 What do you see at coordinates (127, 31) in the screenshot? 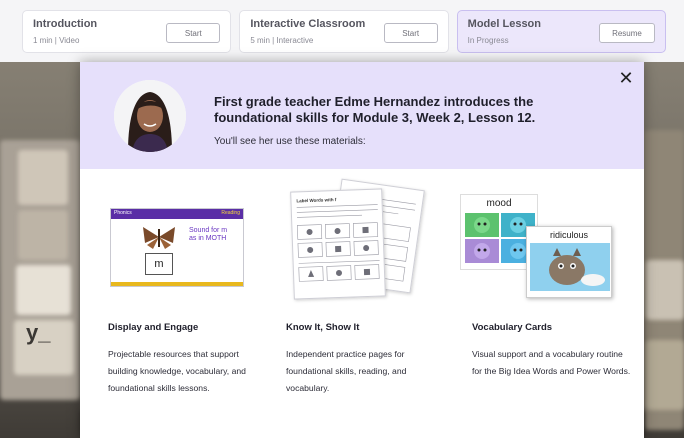
I see `module-card-introduction: Introduction 1 min | Video Start` at bounding box center [127, 31].